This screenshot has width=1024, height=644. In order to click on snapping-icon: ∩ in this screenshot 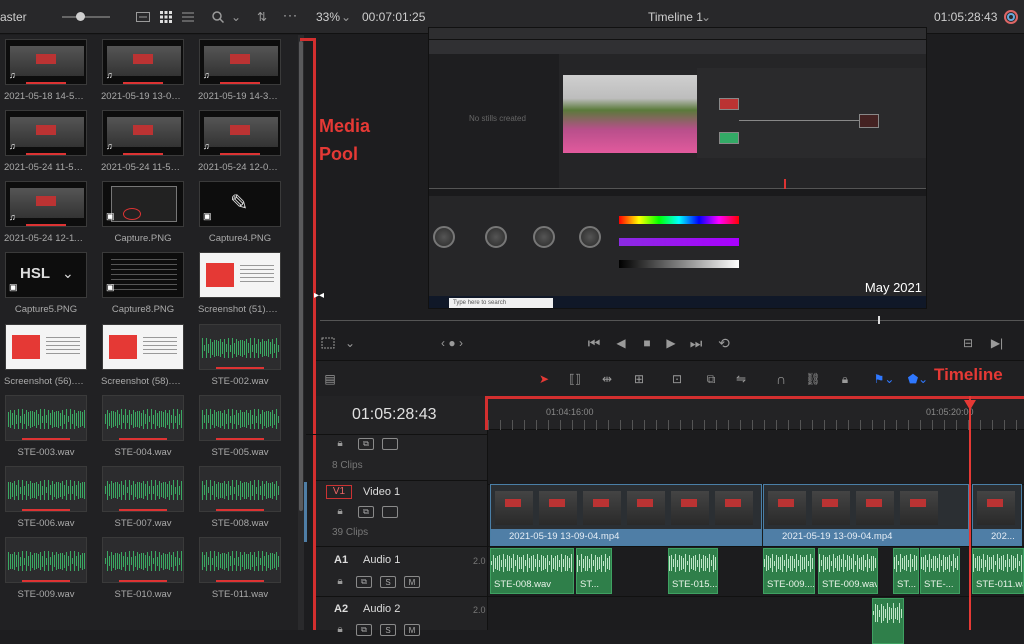, I will do `click(781, 379)`.